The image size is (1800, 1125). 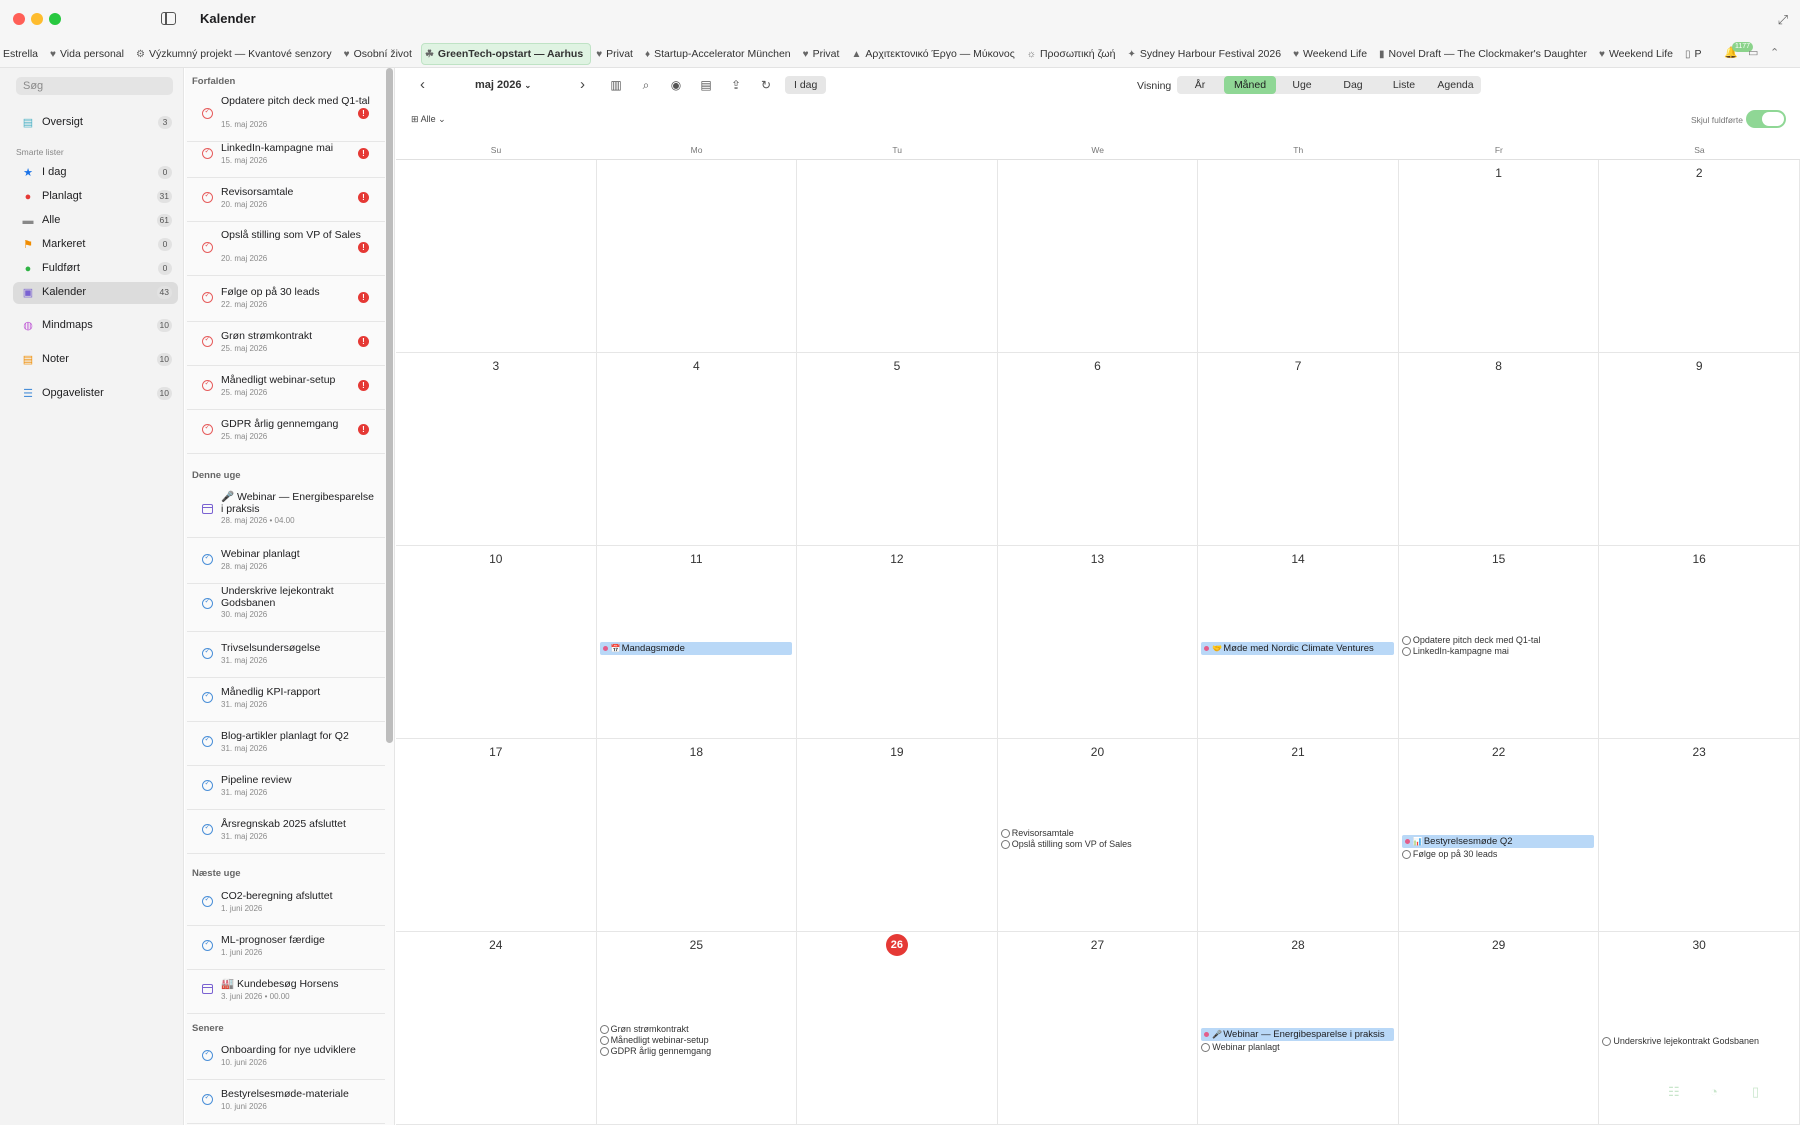 I want to click on tab-item: ⚙ Výzkumný projekt — Kvantové senzory, so click(x=236, y=54).